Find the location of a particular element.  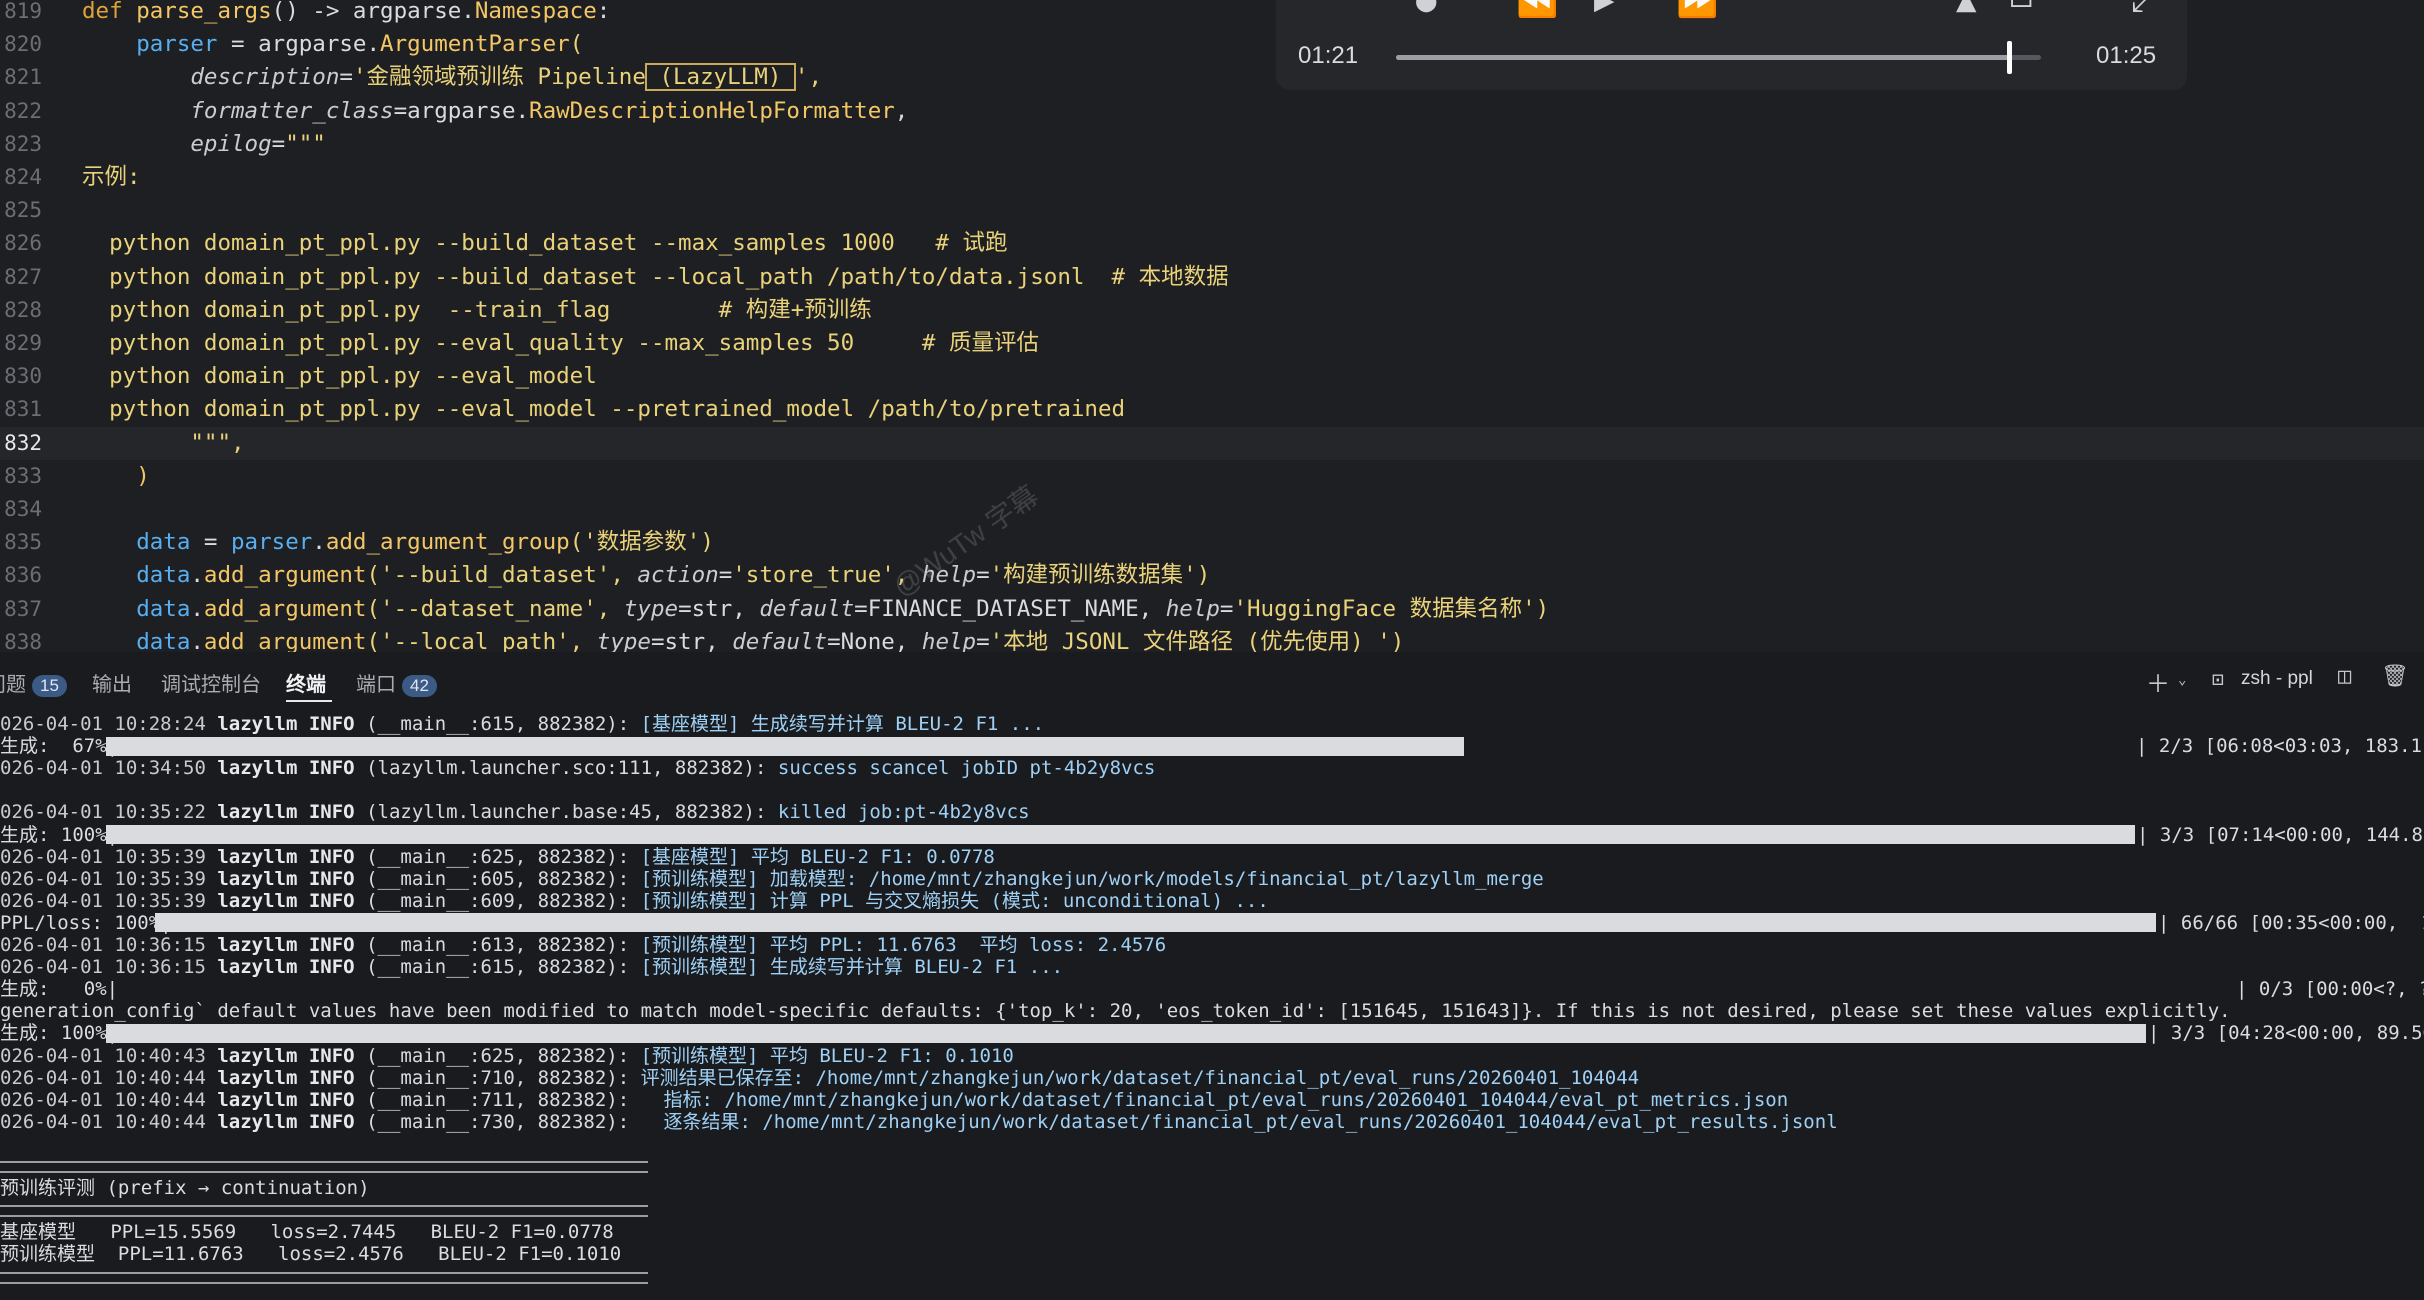

tab-terminal: 终端 is located at coordinates (306, 682).